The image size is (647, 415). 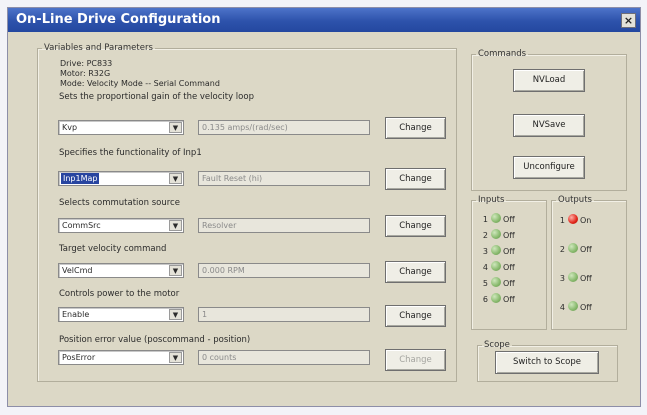 What do you see at coordinates (121, 357) in the screenshot?
I see `param-select-poserror: PosError ▼` at bounding box center [121, 357].